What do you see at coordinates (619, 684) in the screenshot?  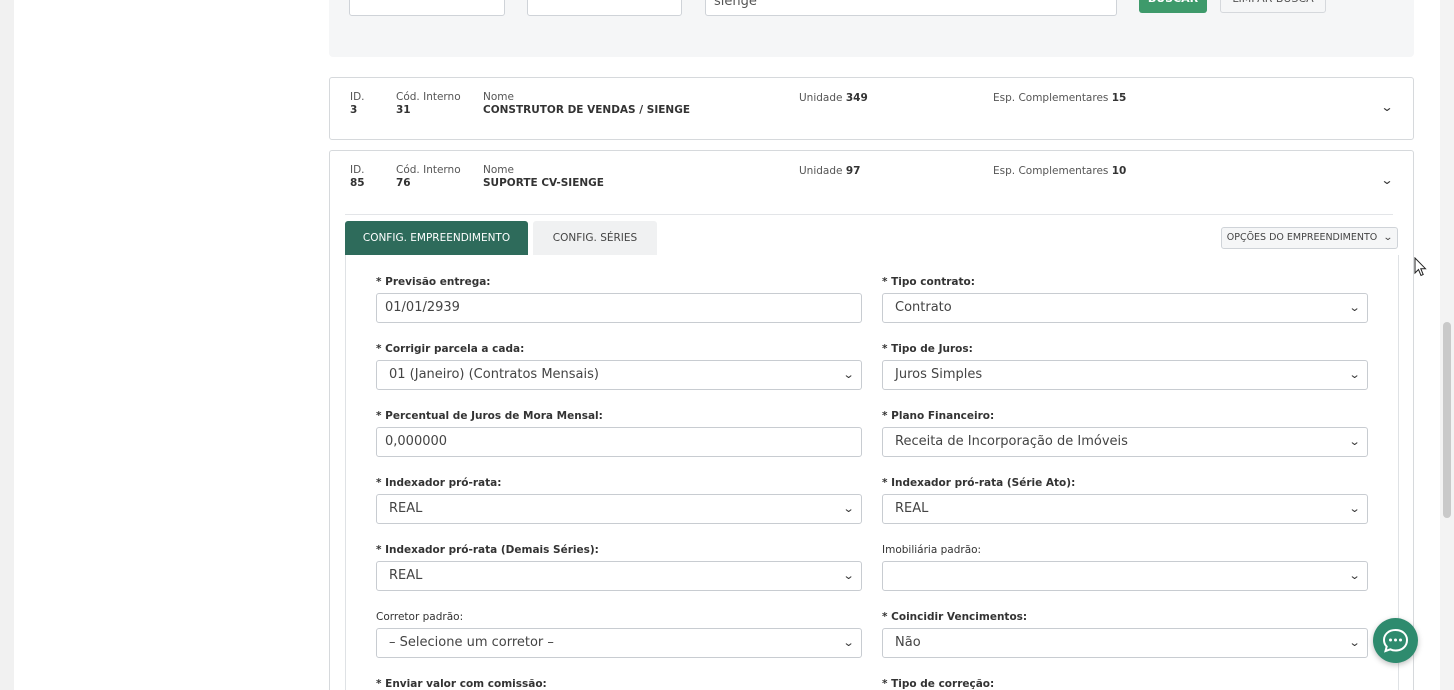 I see `enviar-valor-comissao-field: * Enviar valor com comissão:` at bounding box center [619, 684].